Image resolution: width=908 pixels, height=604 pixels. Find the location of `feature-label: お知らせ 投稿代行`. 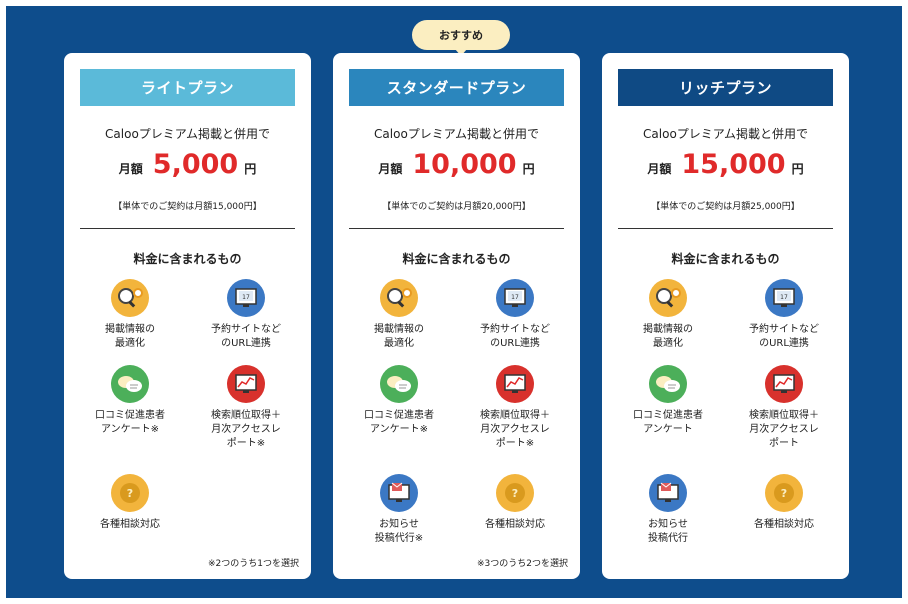

feature-label: お知らせ 投稿代行 is located at coordinates (668, 531).